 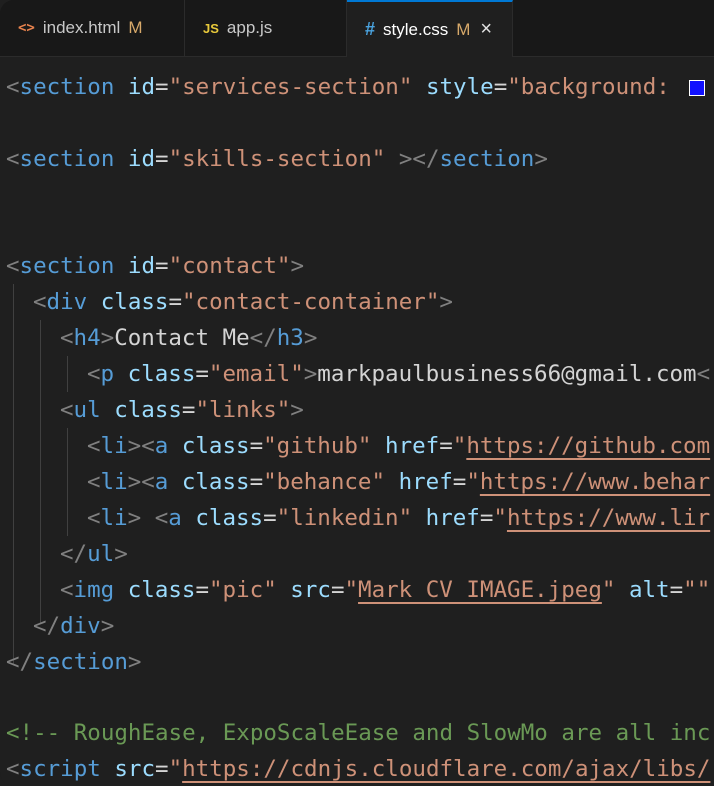 I want to click on code-line: </section>, so click(x=74, y=662).